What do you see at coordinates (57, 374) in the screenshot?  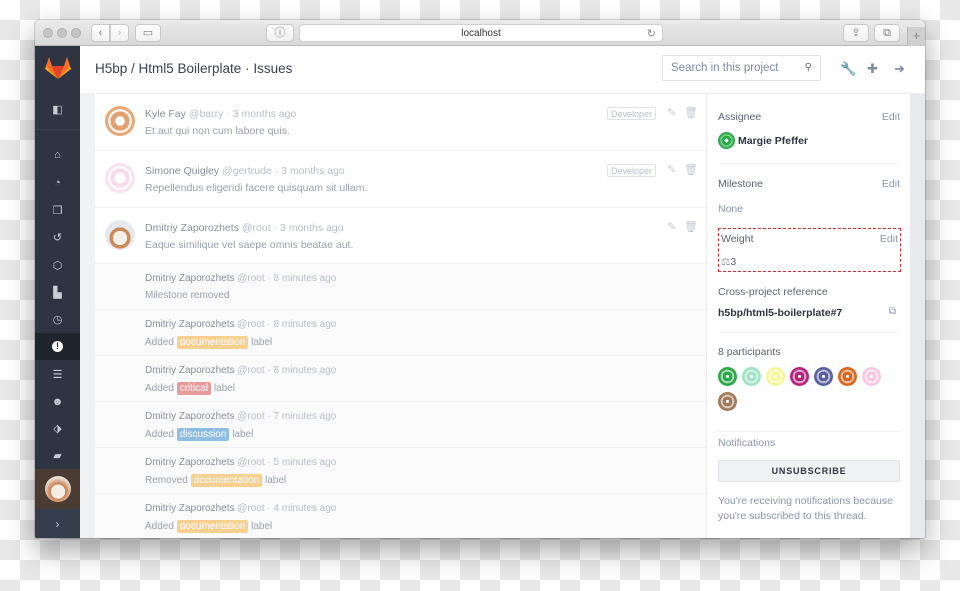 I see `sidebar-item-merge-requests: ☰` at bounding box center [57, 374].